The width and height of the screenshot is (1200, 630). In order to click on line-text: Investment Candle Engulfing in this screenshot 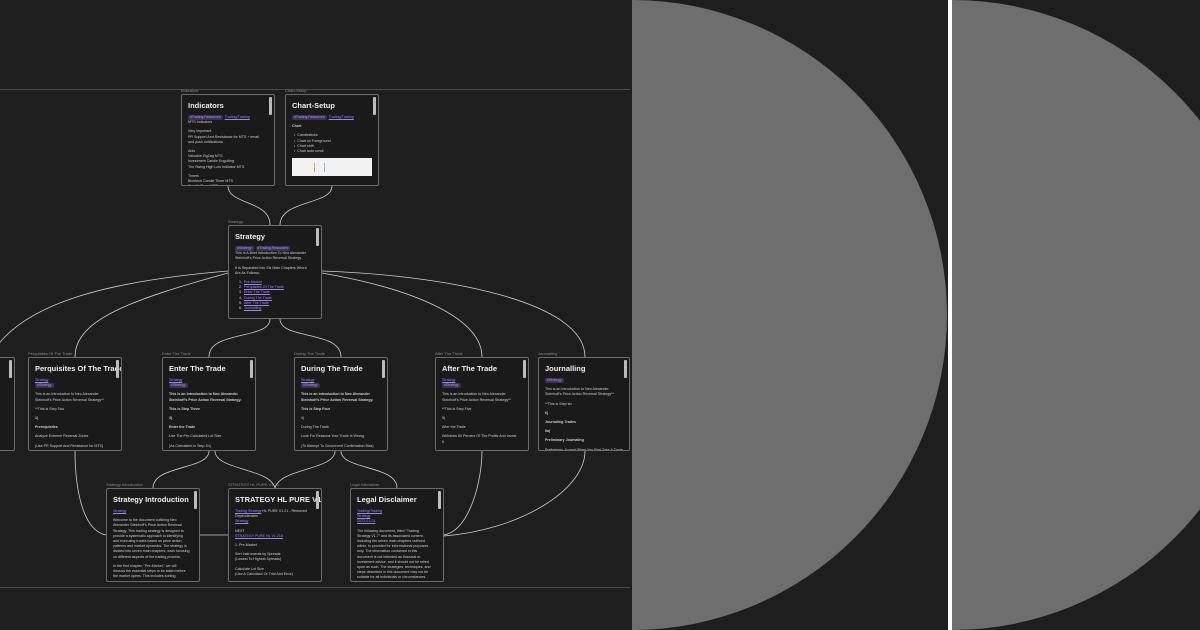, I will do `click(211, 161)`.